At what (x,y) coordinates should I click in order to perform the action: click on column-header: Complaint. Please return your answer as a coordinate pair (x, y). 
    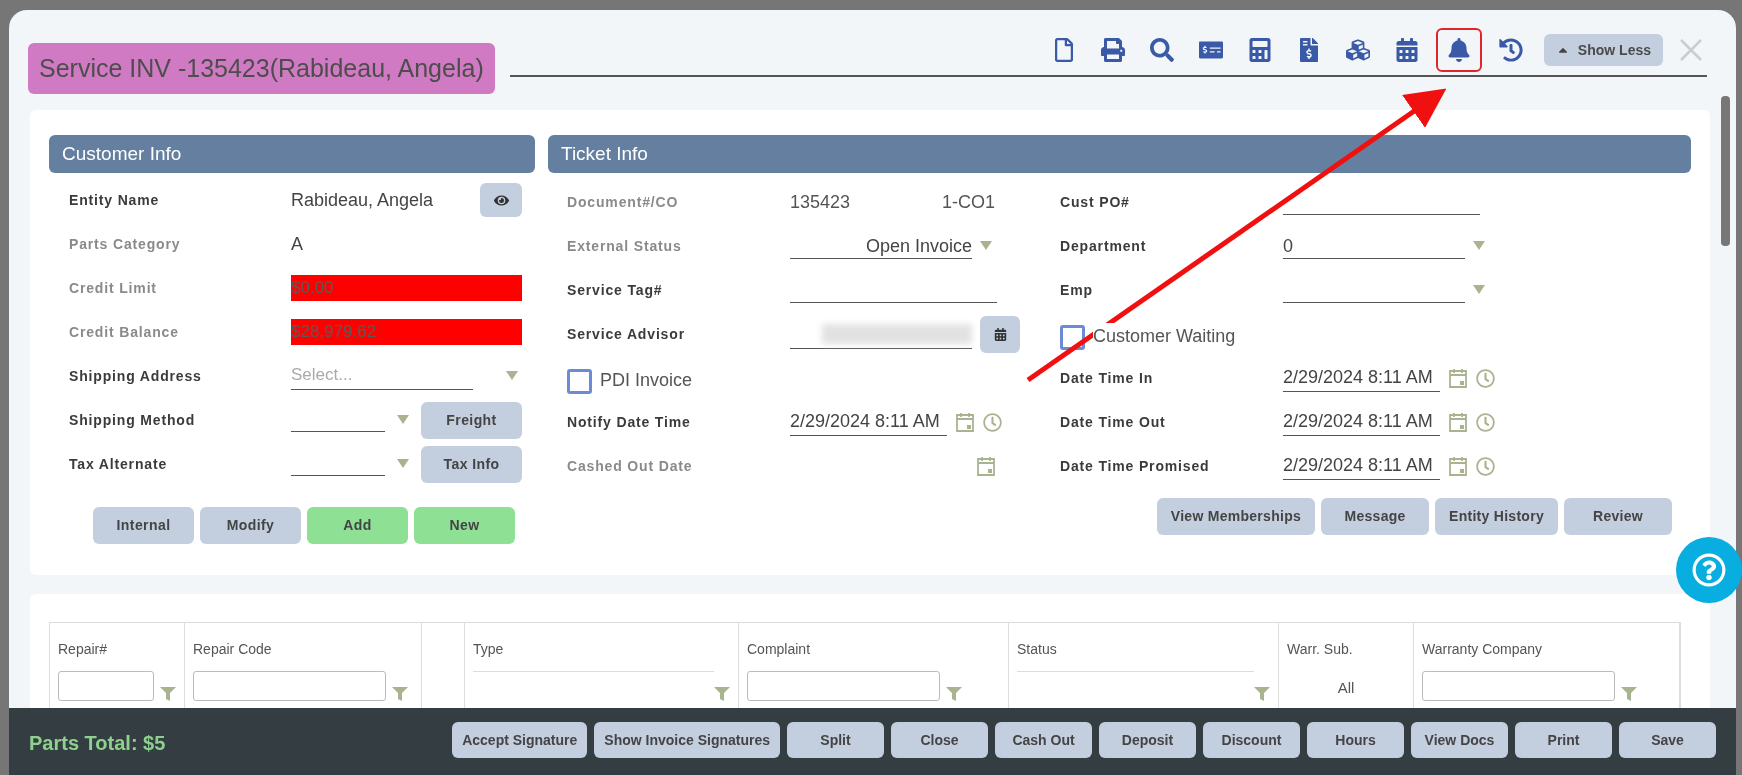
    Looking at the image, I should click on (779, 648).